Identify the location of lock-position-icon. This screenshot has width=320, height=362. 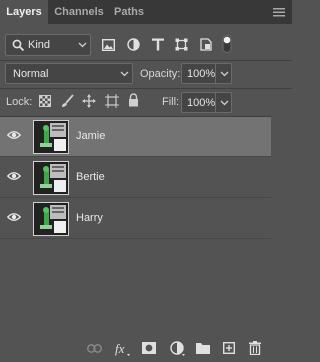
(89, 101).